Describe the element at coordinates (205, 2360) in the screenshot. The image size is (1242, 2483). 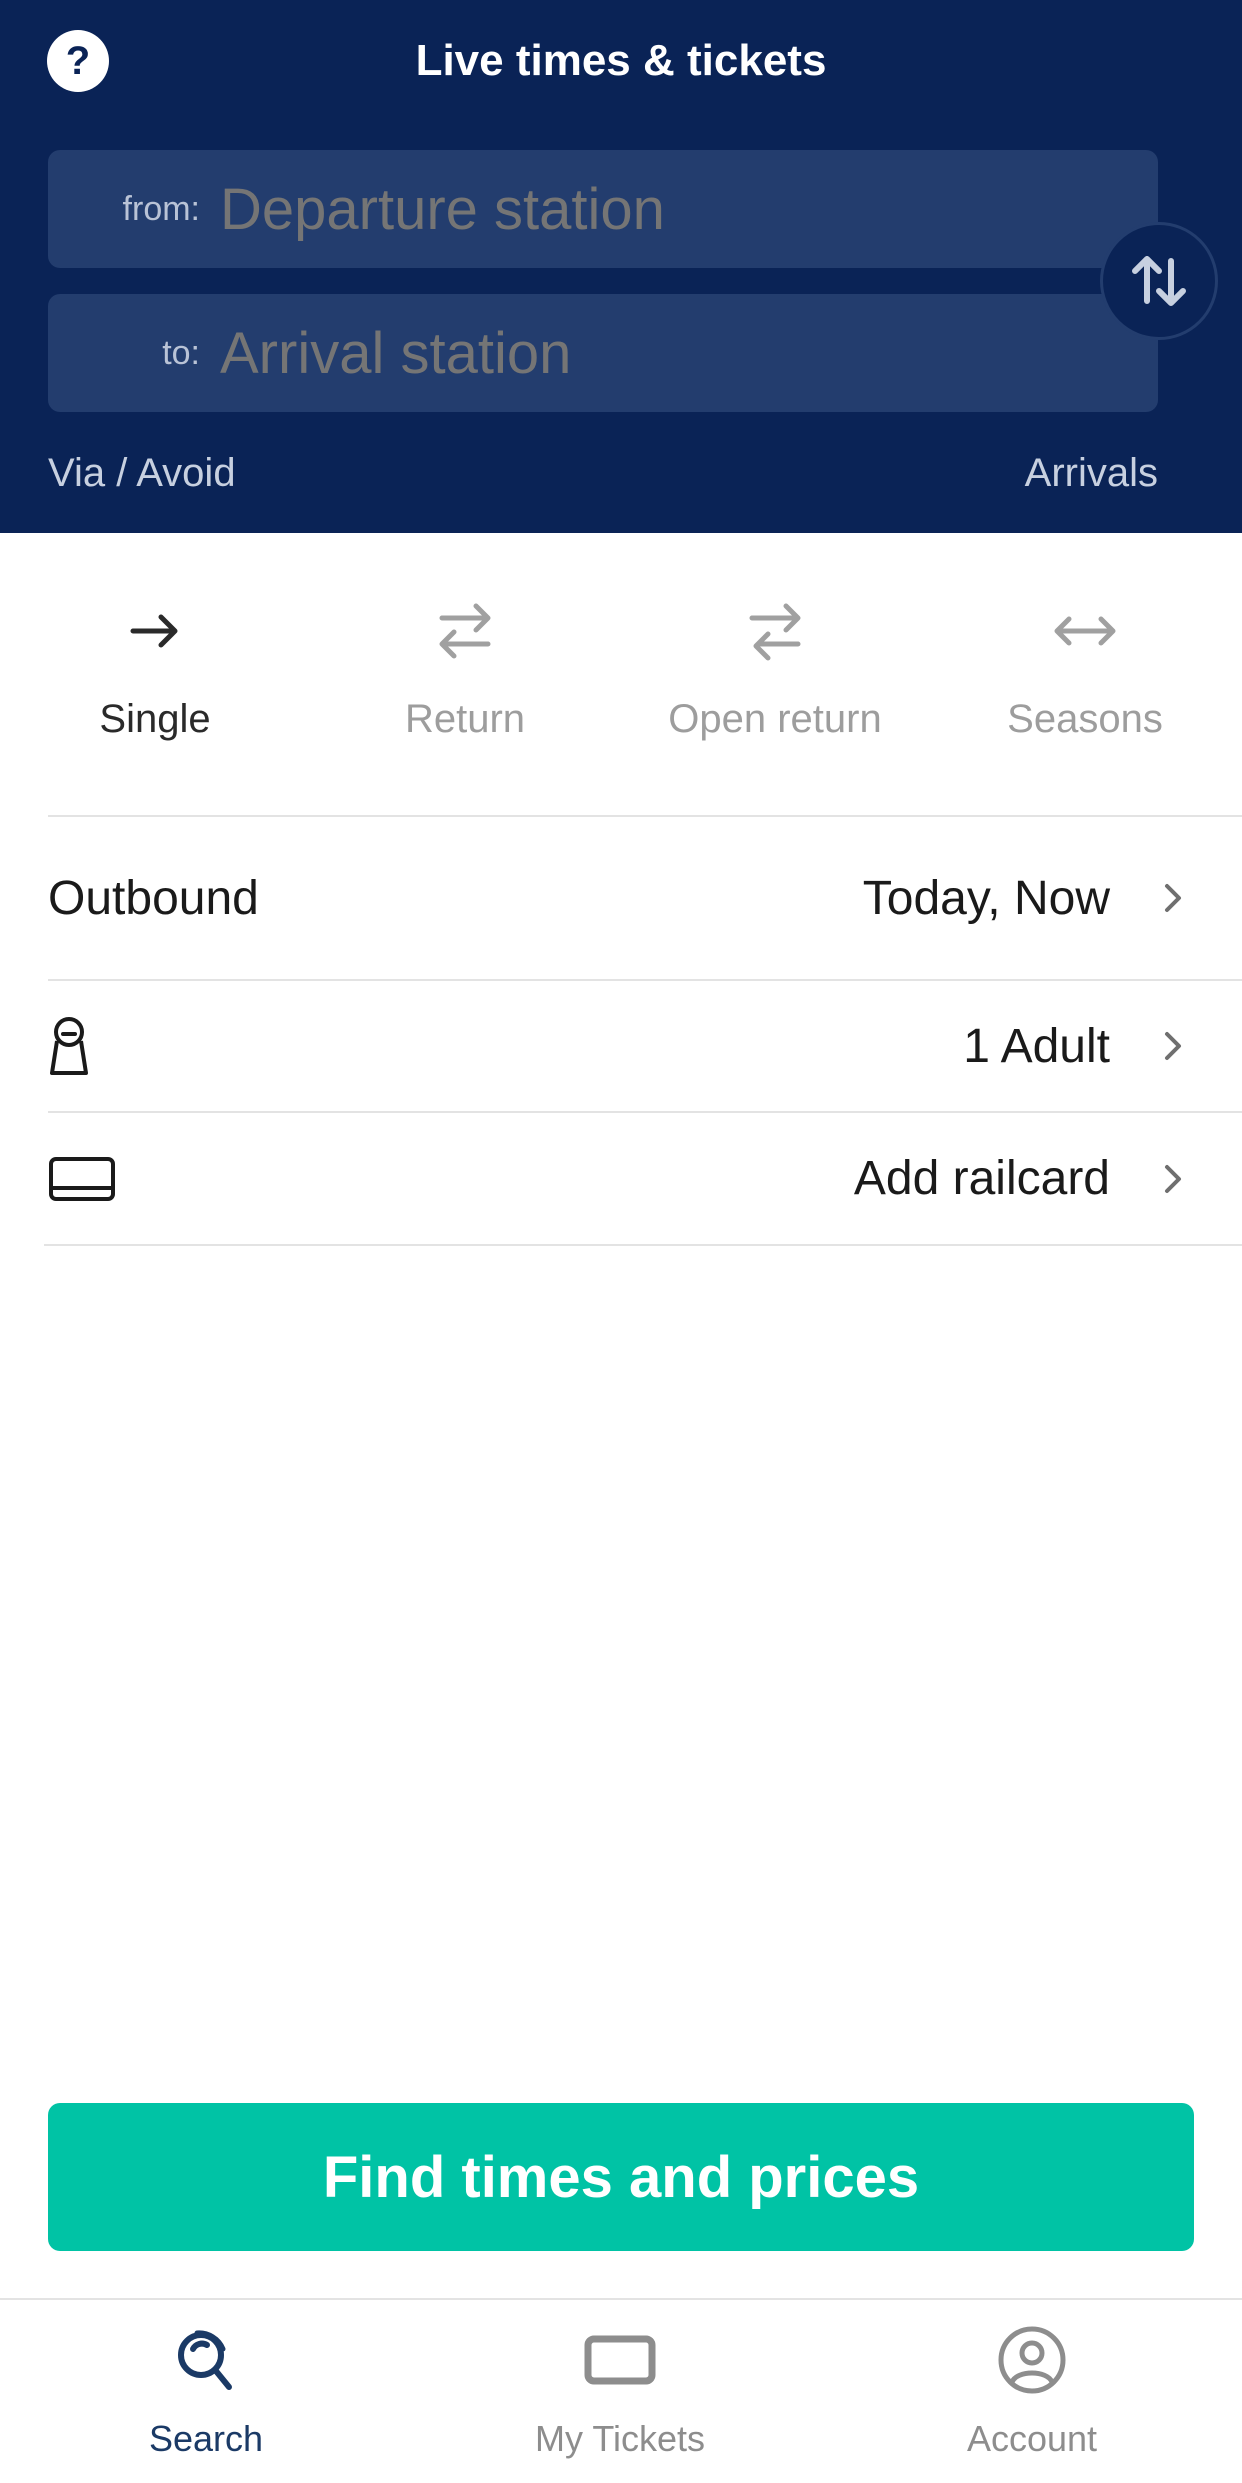
I see `search-icon` at that location.